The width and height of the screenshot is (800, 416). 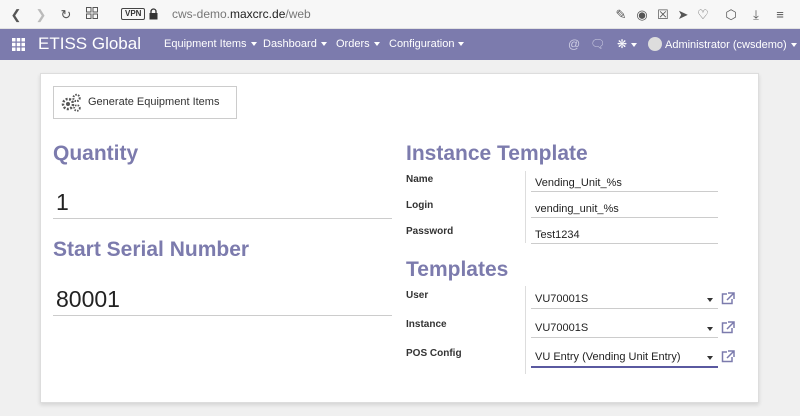 I want to click on avatar, so click(x=655, y=44).